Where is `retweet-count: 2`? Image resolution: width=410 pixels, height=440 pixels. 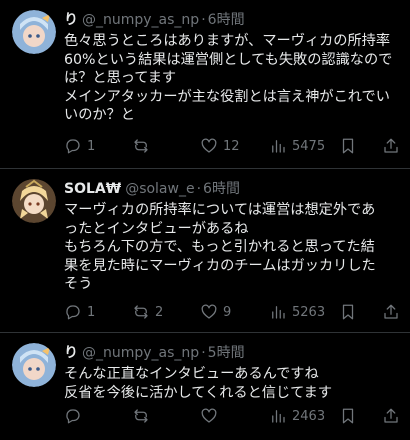 retweet-count: 2 is located at coordinates (159, 312).